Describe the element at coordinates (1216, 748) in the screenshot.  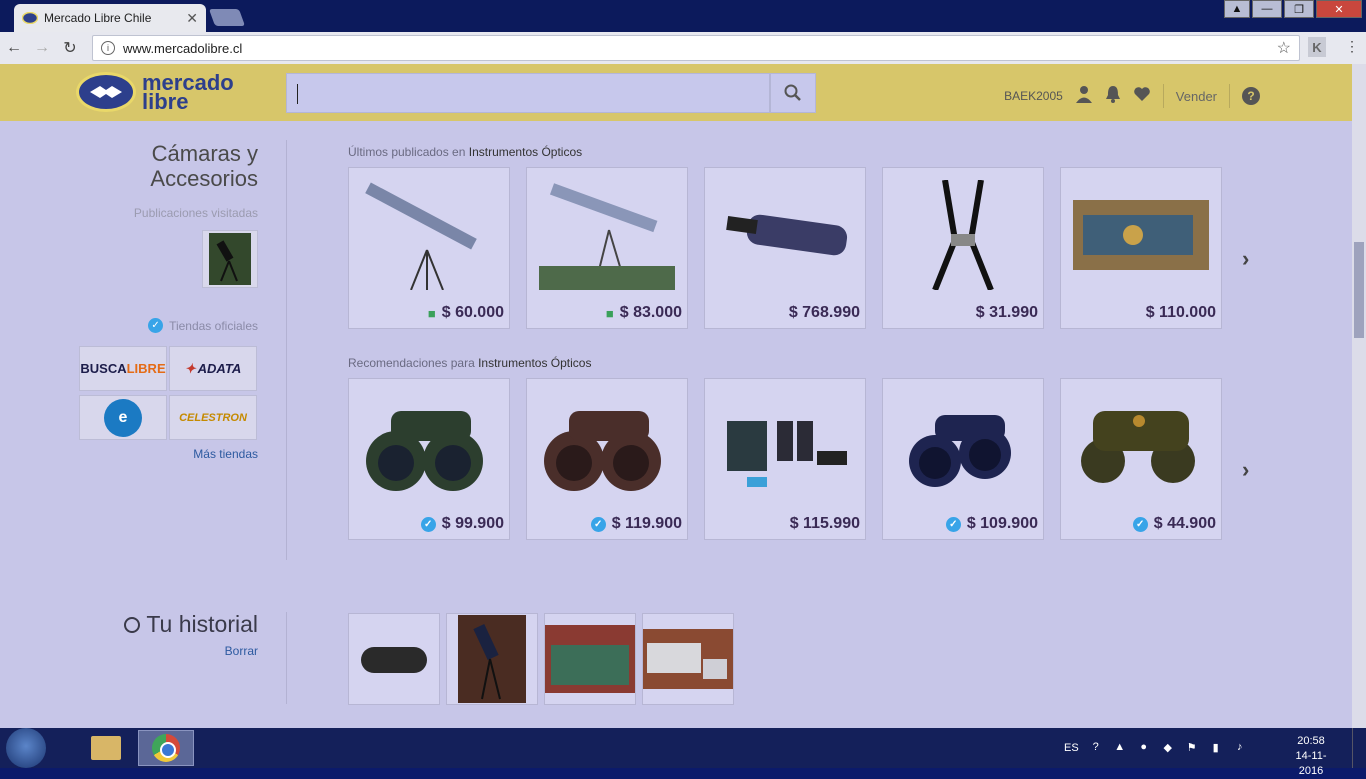
I see `network-icon: ▮` at that location.